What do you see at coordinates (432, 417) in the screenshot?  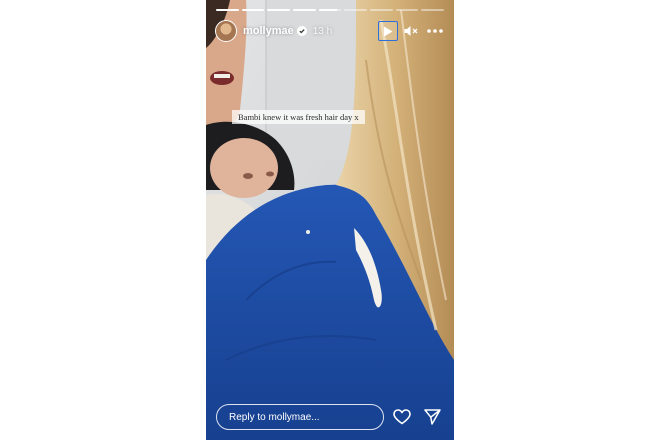 I see `send-icon` at bounding box center [432, 417].